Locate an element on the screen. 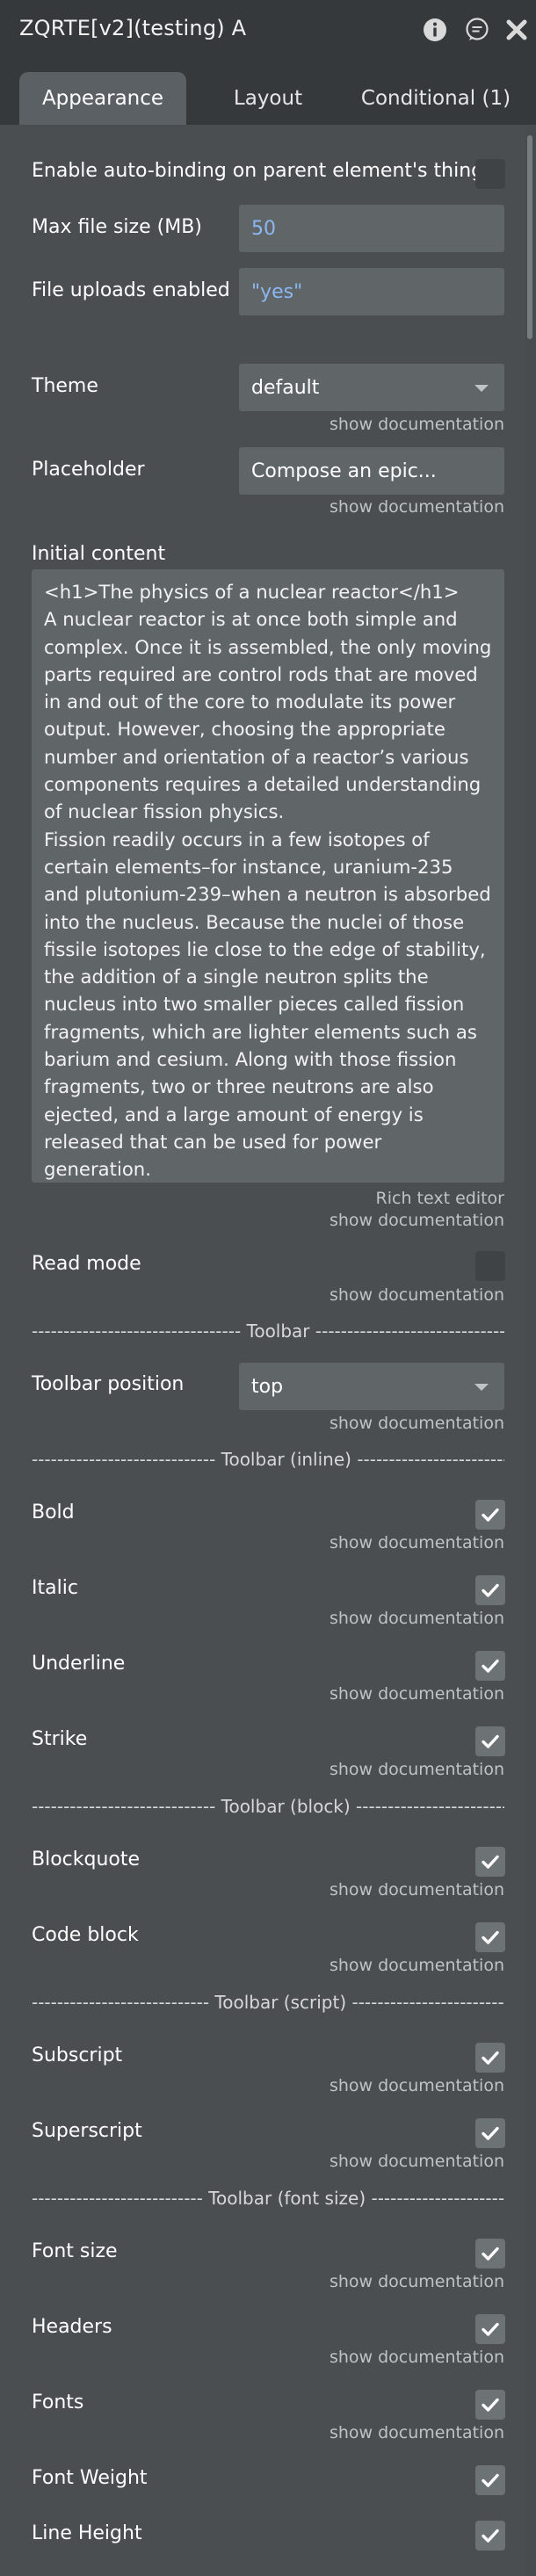 The height and width of the screenshot is (2576, 536). max-file-size-label: Max file size (MB) is located at coordinates (117, 227).